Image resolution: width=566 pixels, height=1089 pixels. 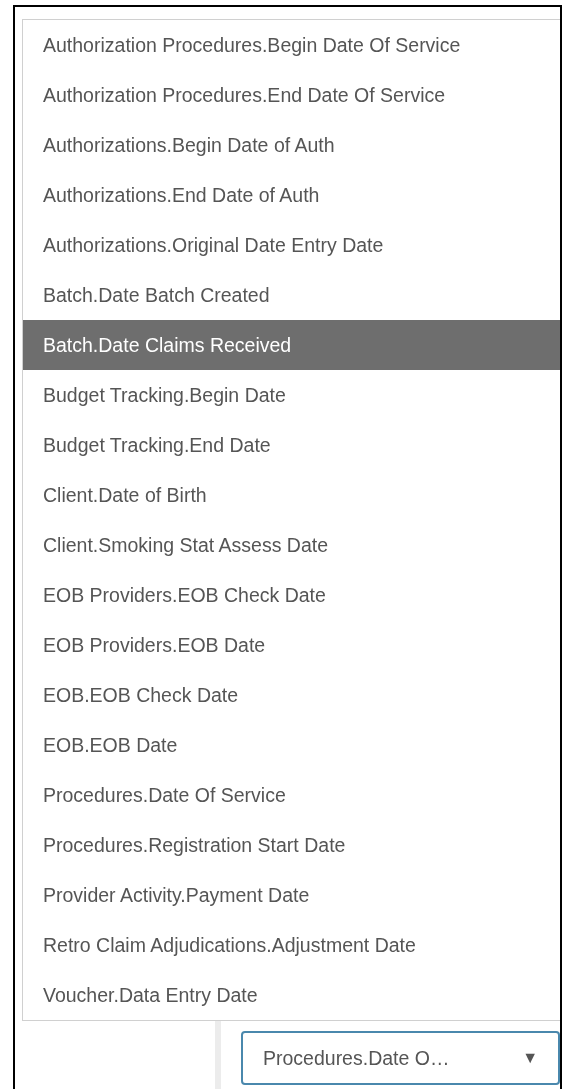 What do you see at coordinates (400, 1058) in the screenshot?
I see `field-select: Procedures.Date O… ▼` at bounding box center [400, 1058].